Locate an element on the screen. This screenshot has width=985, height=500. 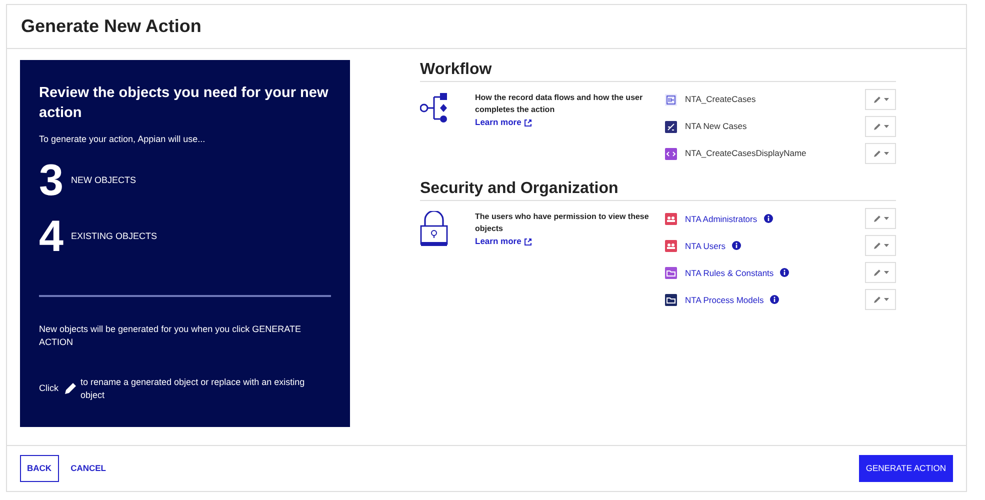
section-description: The users who have permission to view these objects is located at coordinates (562, 223).